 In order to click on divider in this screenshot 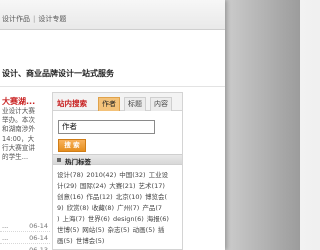, I will do `click(112, 86)`.